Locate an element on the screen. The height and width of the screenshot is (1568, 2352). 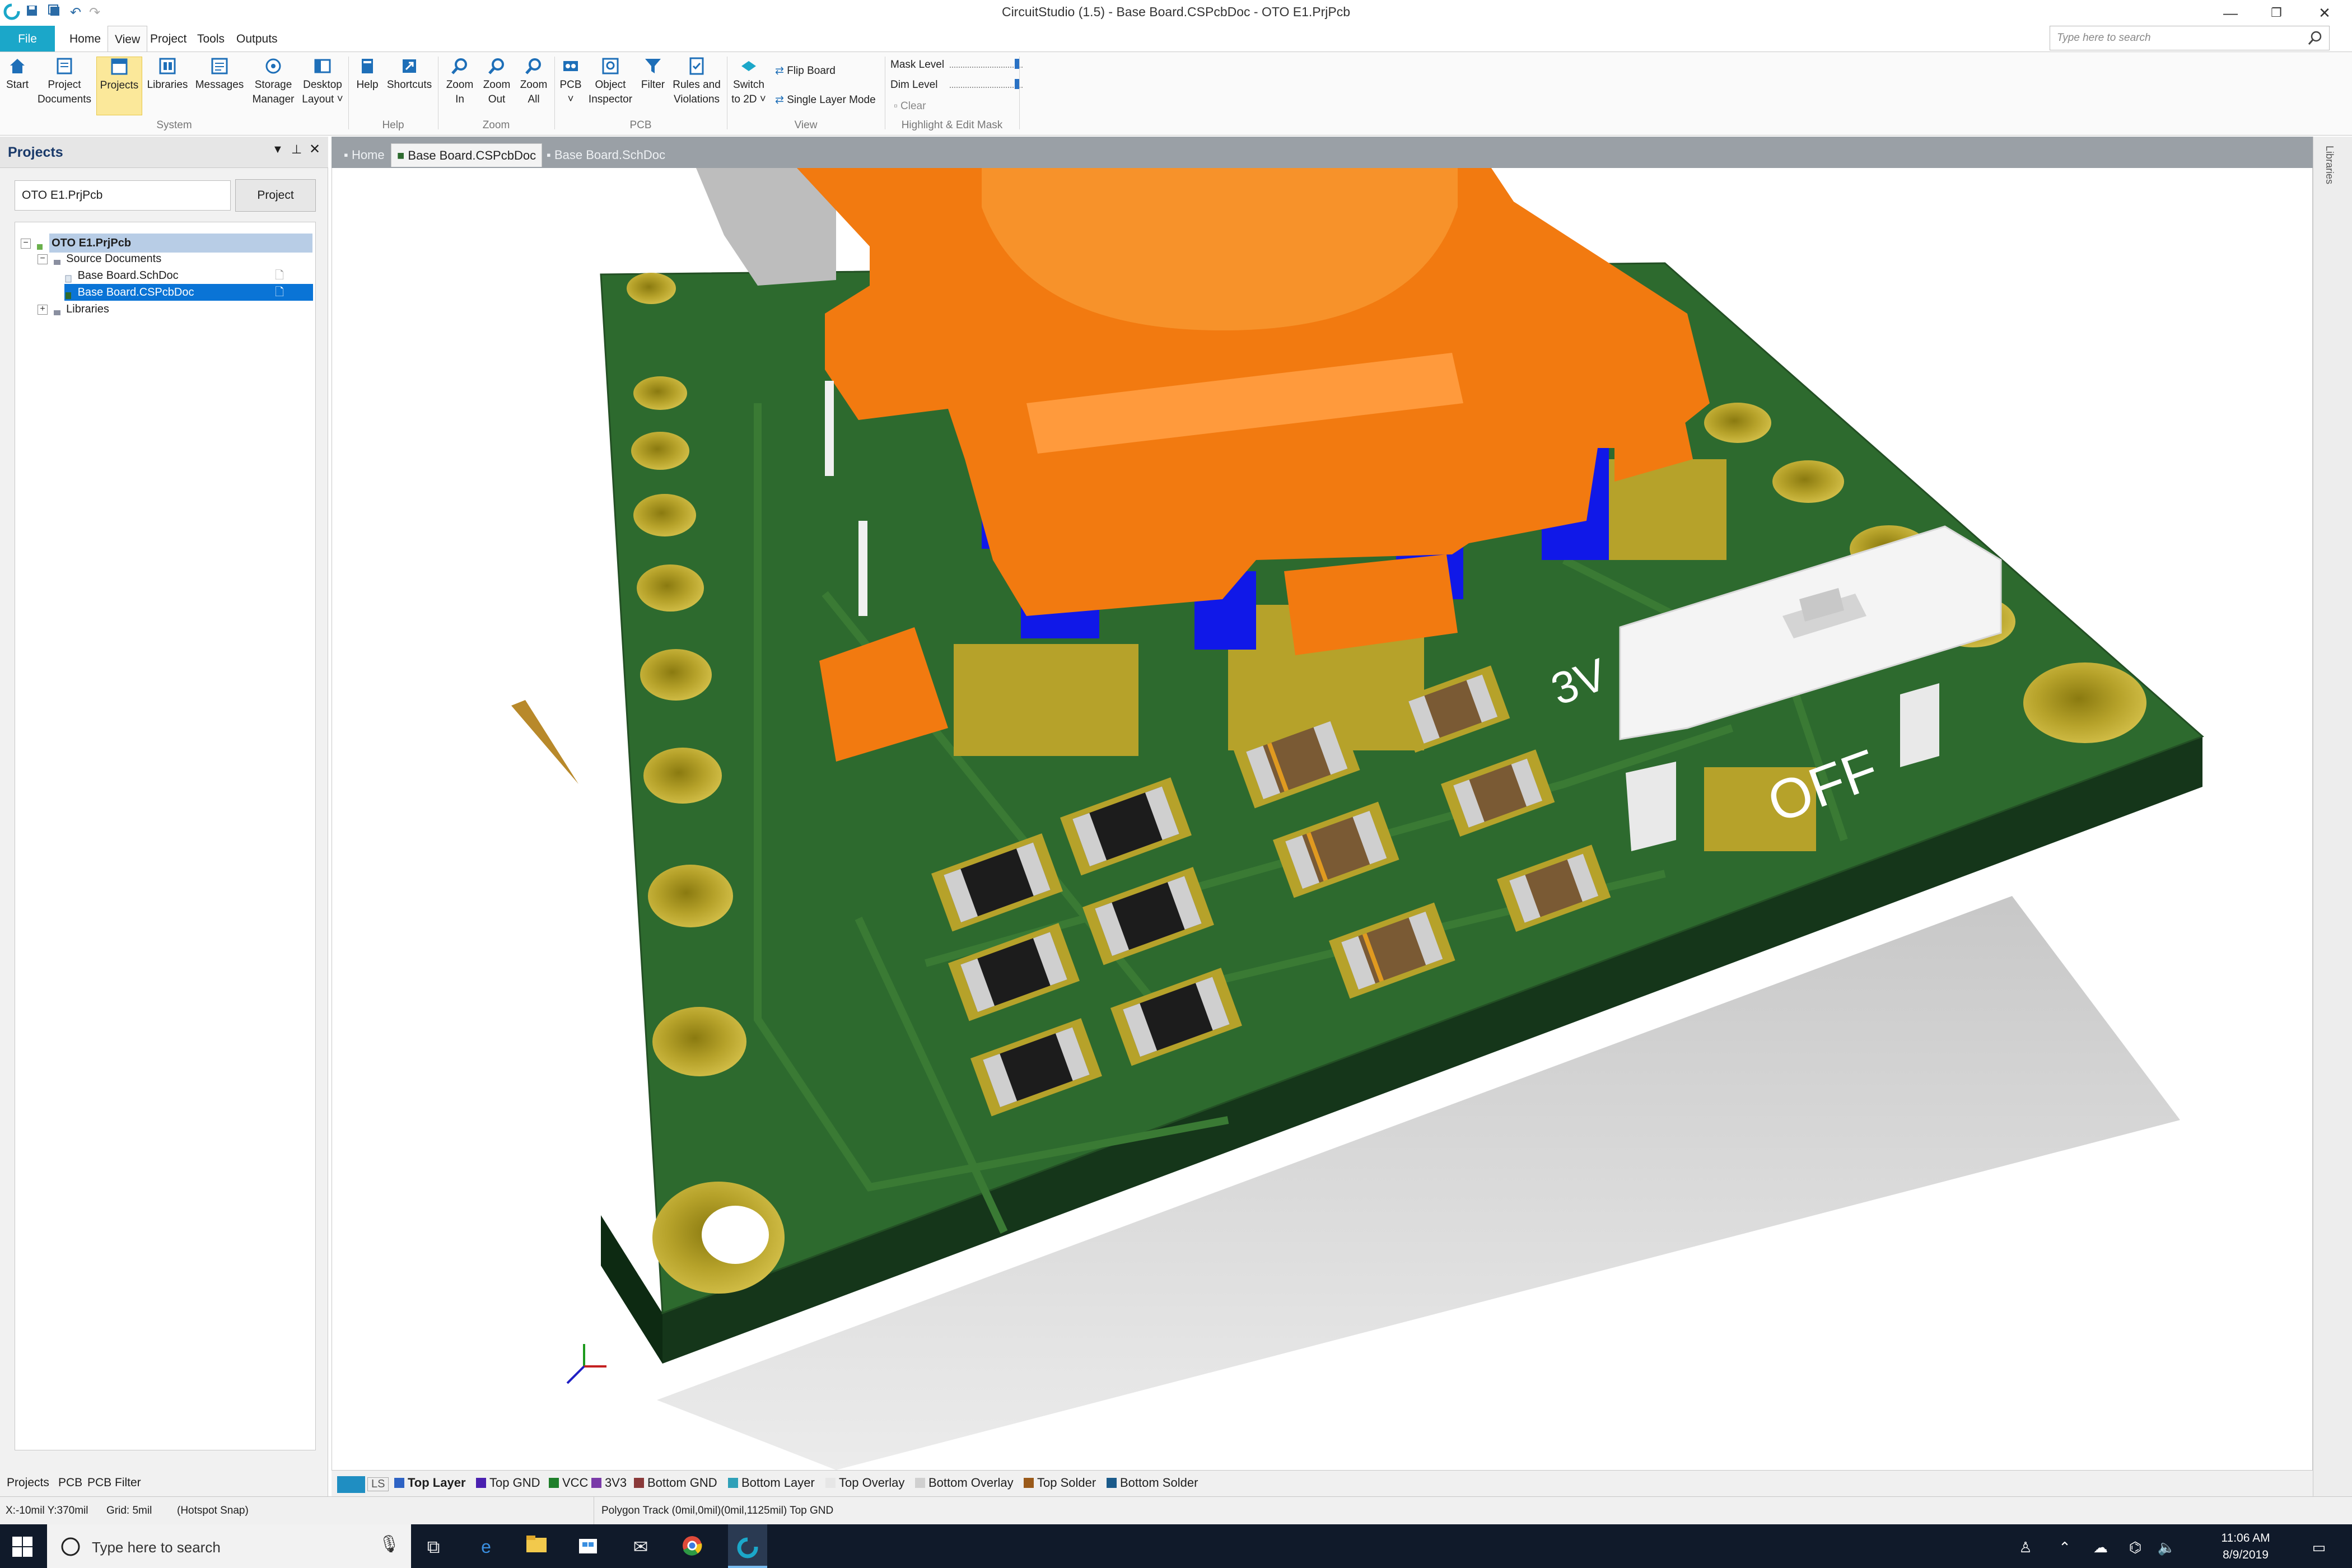
task-view-icon: ⧉ is located at coordinates (434, 1547).